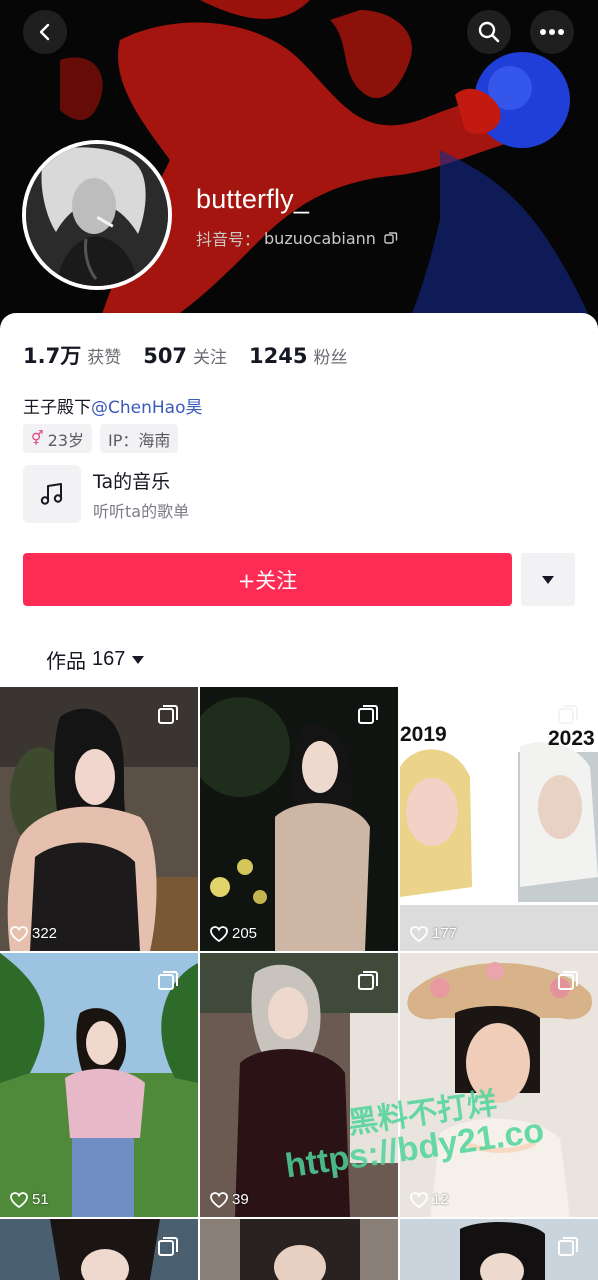 The width and height of the screenshot is (598, 1280). What do you see at coordinates (66, 661) in the screenshot?
I see `works-tab-label: 作品` at bounding box center [66, 661].